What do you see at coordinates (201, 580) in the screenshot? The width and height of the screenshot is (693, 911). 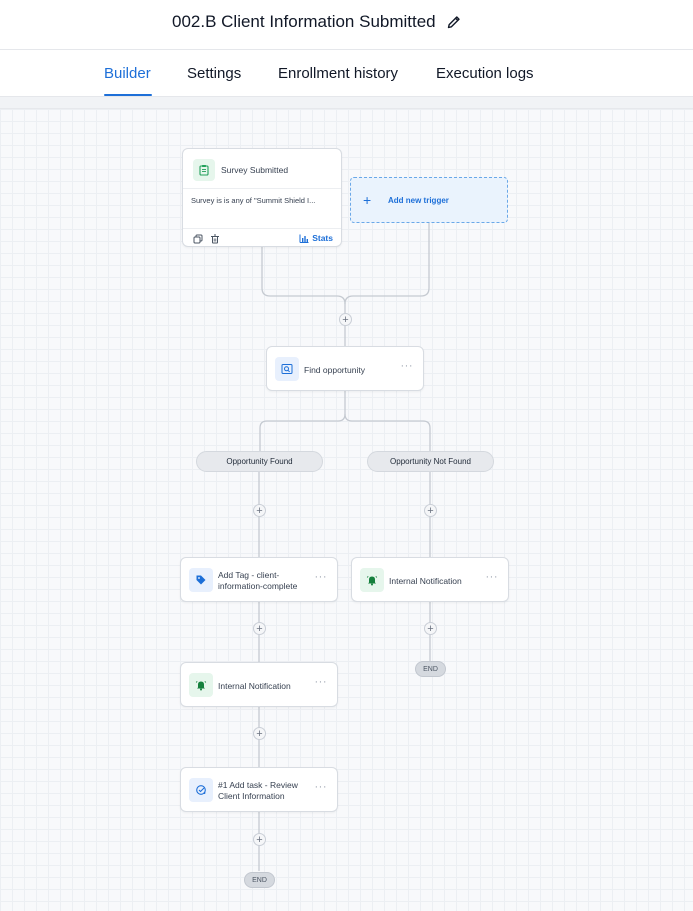 I see `tag-icon` at bounding box center [201, 580].